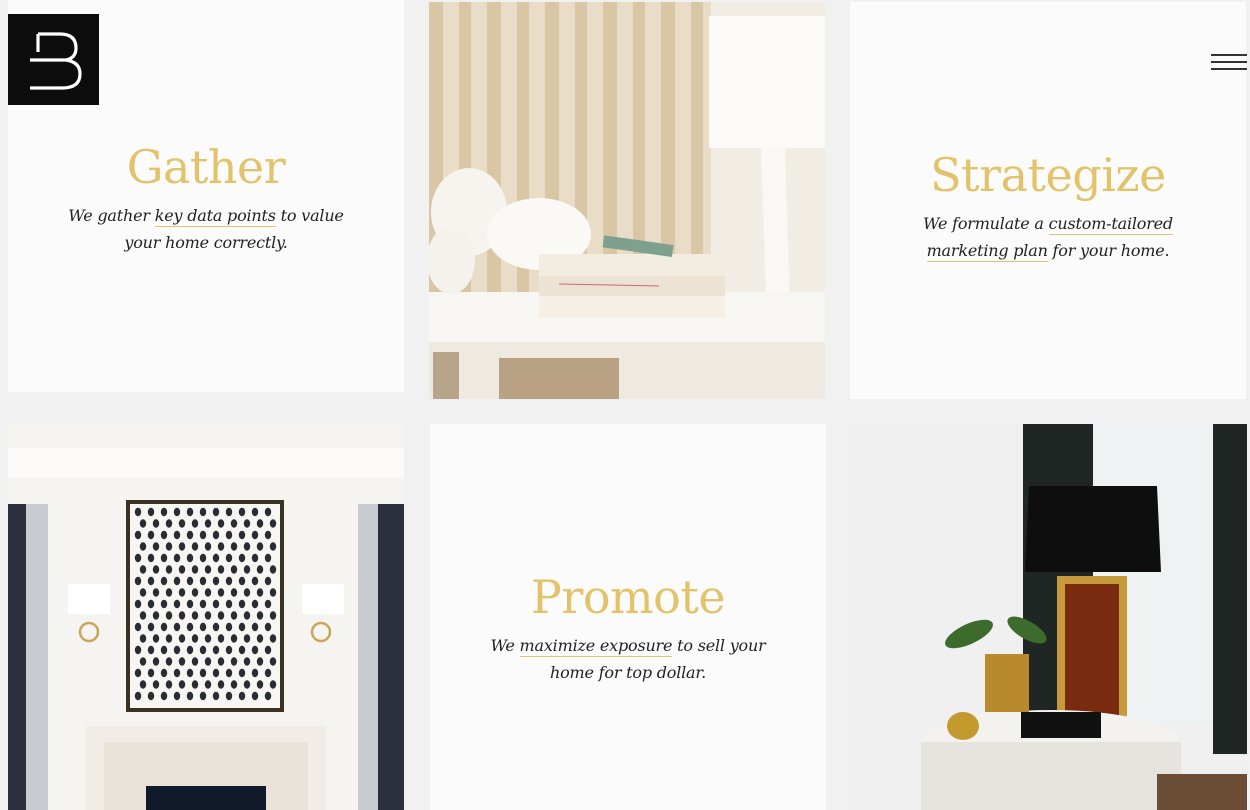  What do you see at coordinates (505, 645) in the screenshot?
I see `promote-text-start: We` at bounding box center [505, 645].